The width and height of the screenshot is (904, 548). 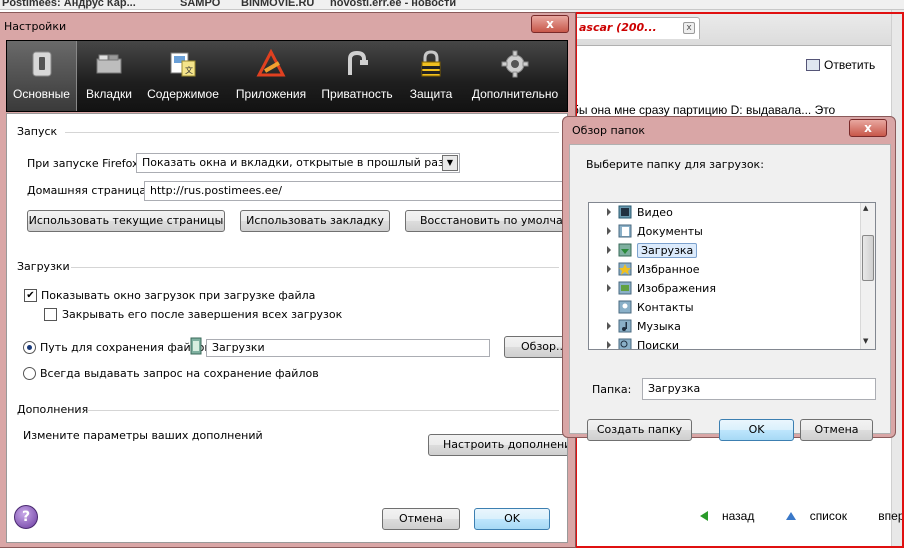 What do you see at coordinates (43, 266) in the screenshot?
I see `downloads-section-heading: Загрузки` at bounding box center [43, 266].